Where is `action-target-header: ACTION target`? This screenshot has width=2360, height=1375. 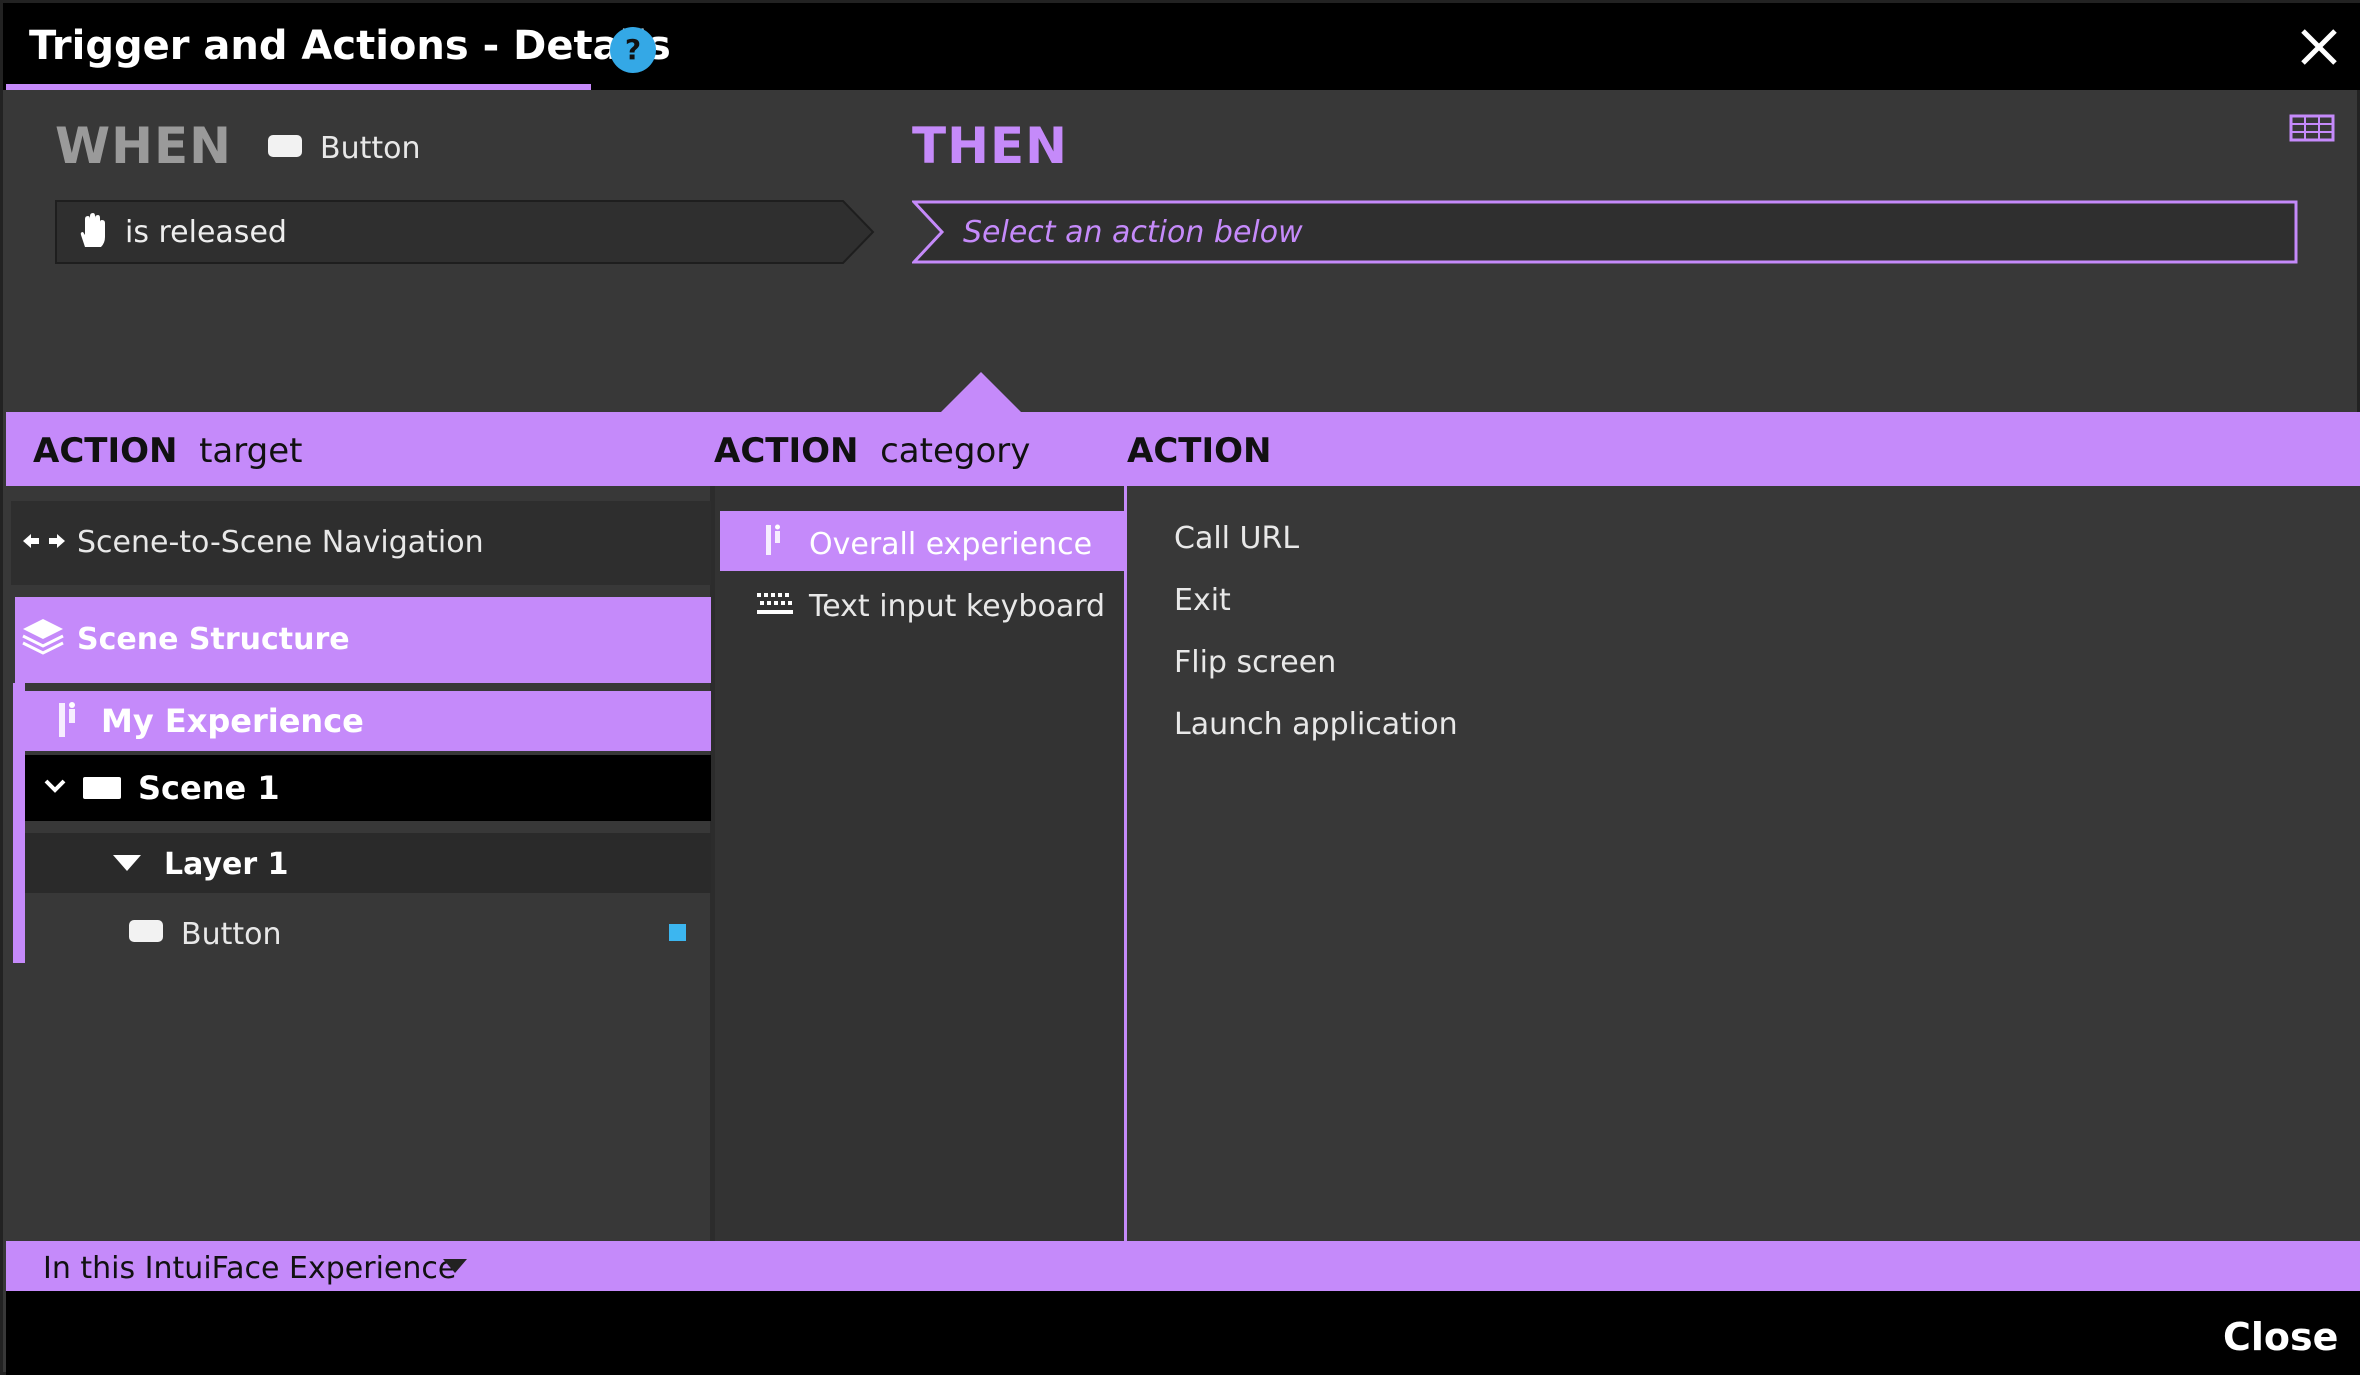 action-target-header: ACTION target is located at coordinates (168, 451).